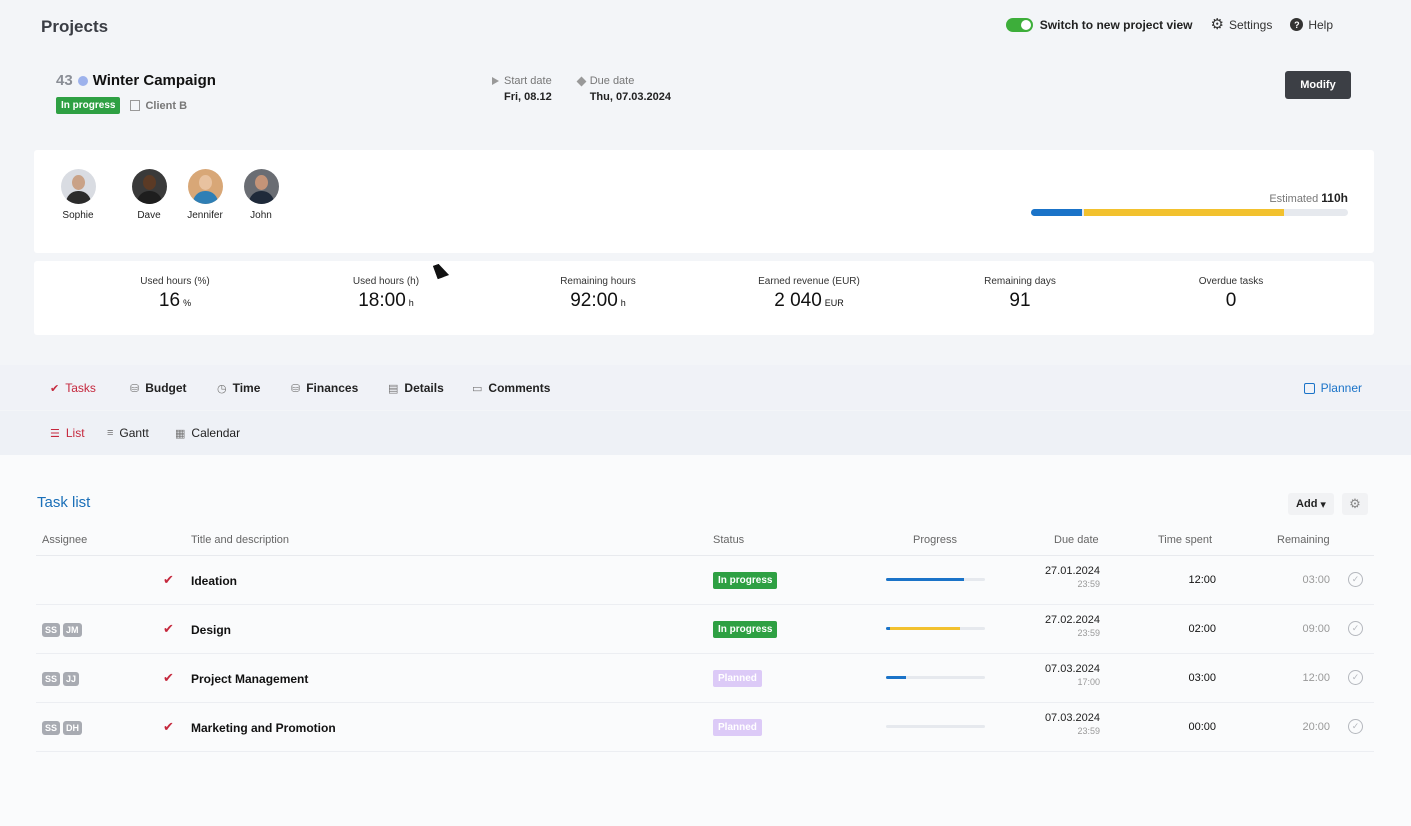 Image resolution: width=1411 pixels, height=826 pixels. Describe the element at coordinates (522, 89) in the screenshot. I see `start-date: Start date Fri, 08.12` at that location.